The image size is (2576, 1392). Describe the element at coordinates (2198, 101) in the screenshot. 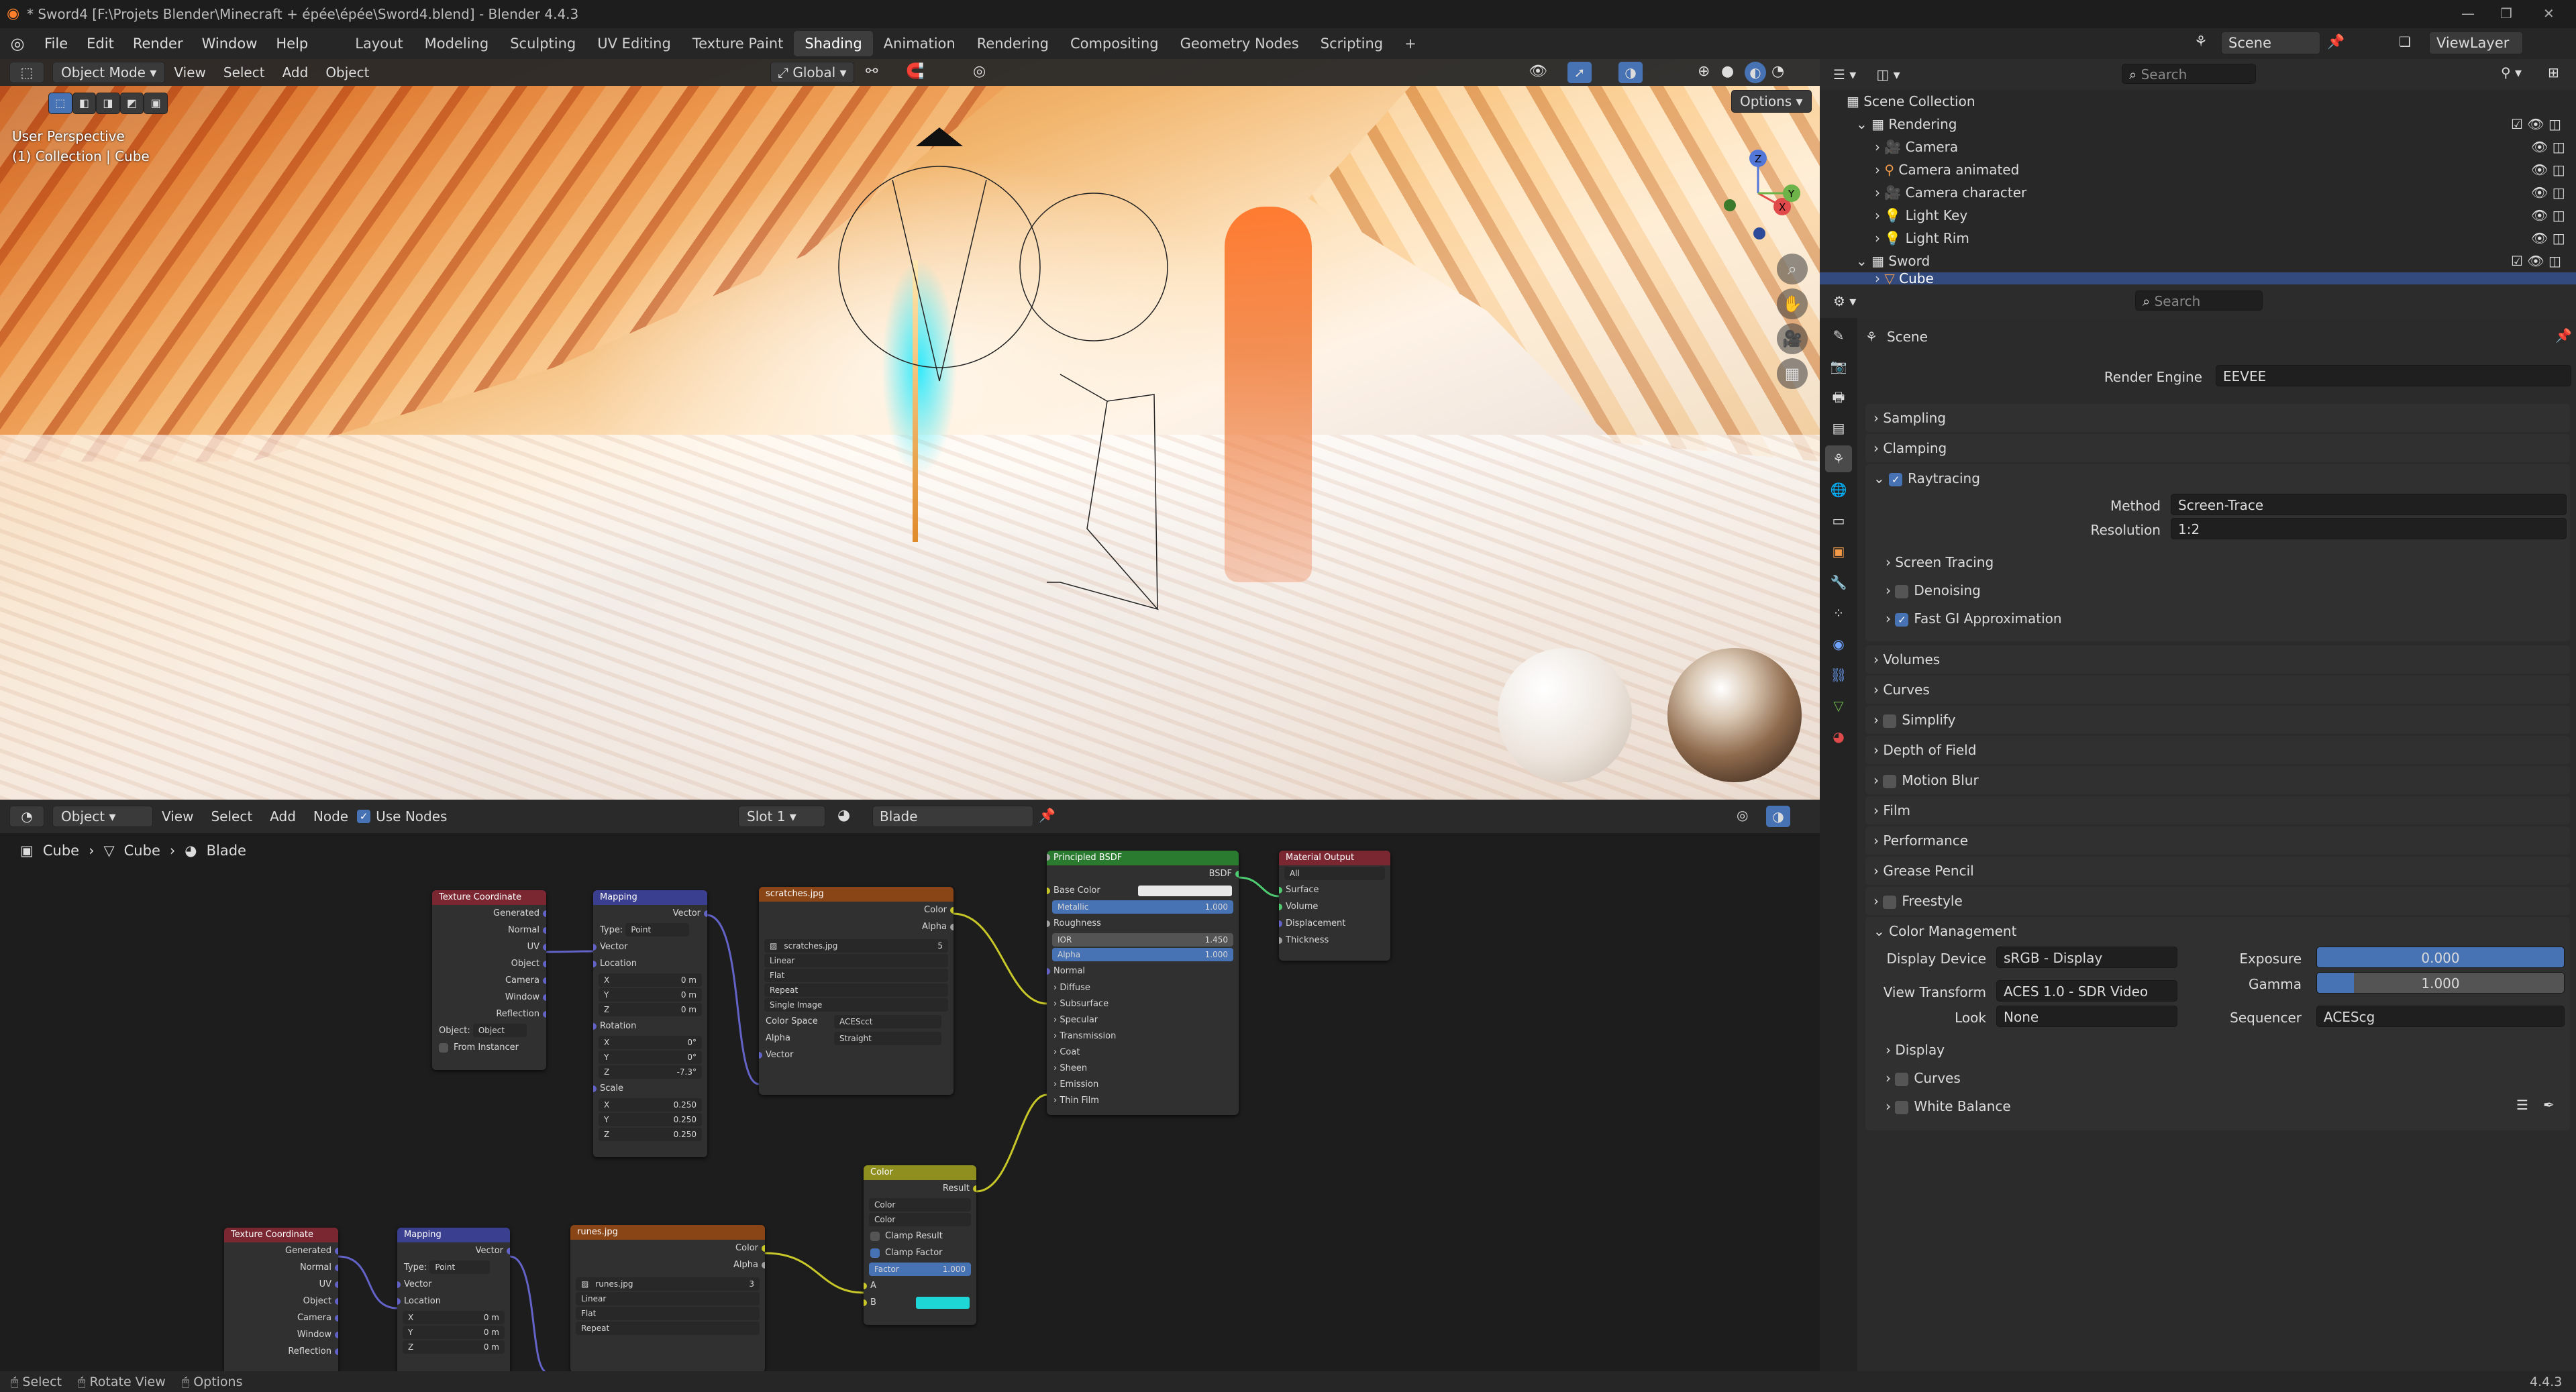

I see `outliner-scene-collection: ▦ Scene Collection` at that location.